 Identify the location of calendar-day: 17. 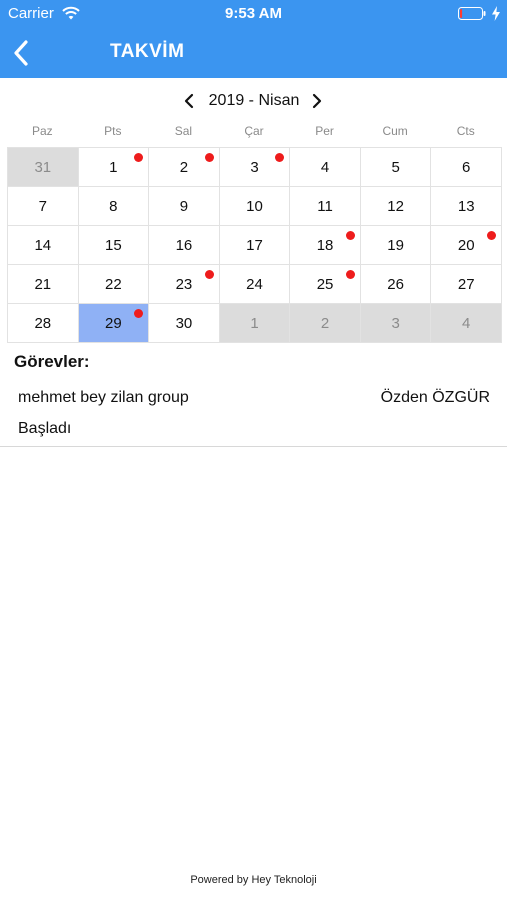
(255, 245).